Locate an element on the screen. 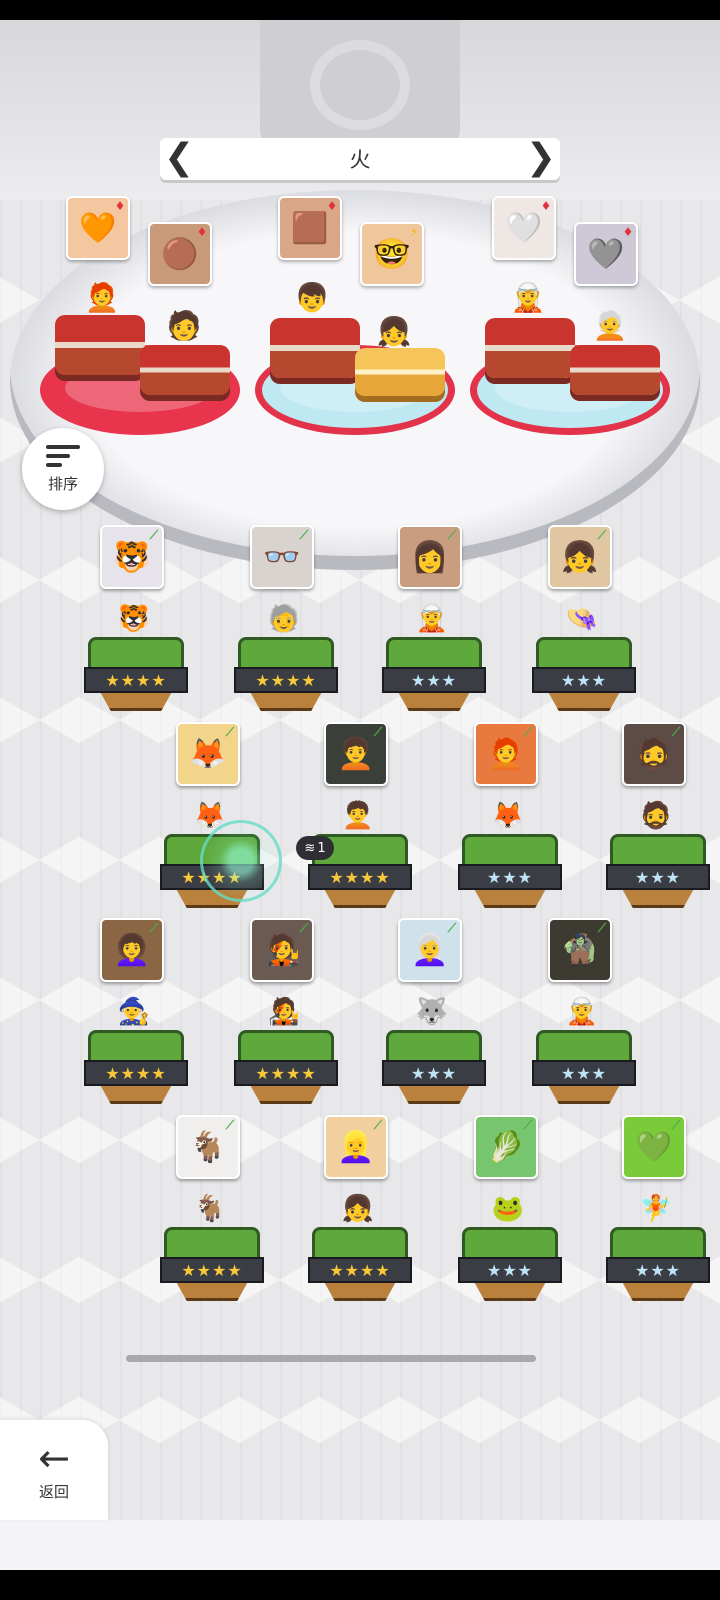 The image size is (720, 1600). portrait-image: 🤍 is located at coordinates (524, 228).